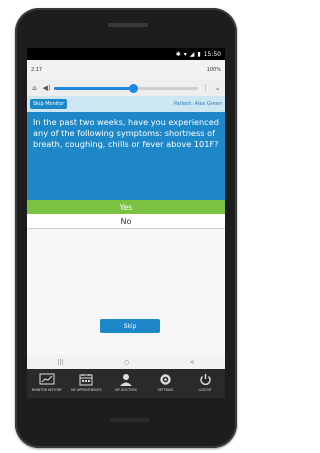 The height and width of the screenshot is (453, 320). I want to click on patient-label: Patient: Alex Green, so click(197, 104).